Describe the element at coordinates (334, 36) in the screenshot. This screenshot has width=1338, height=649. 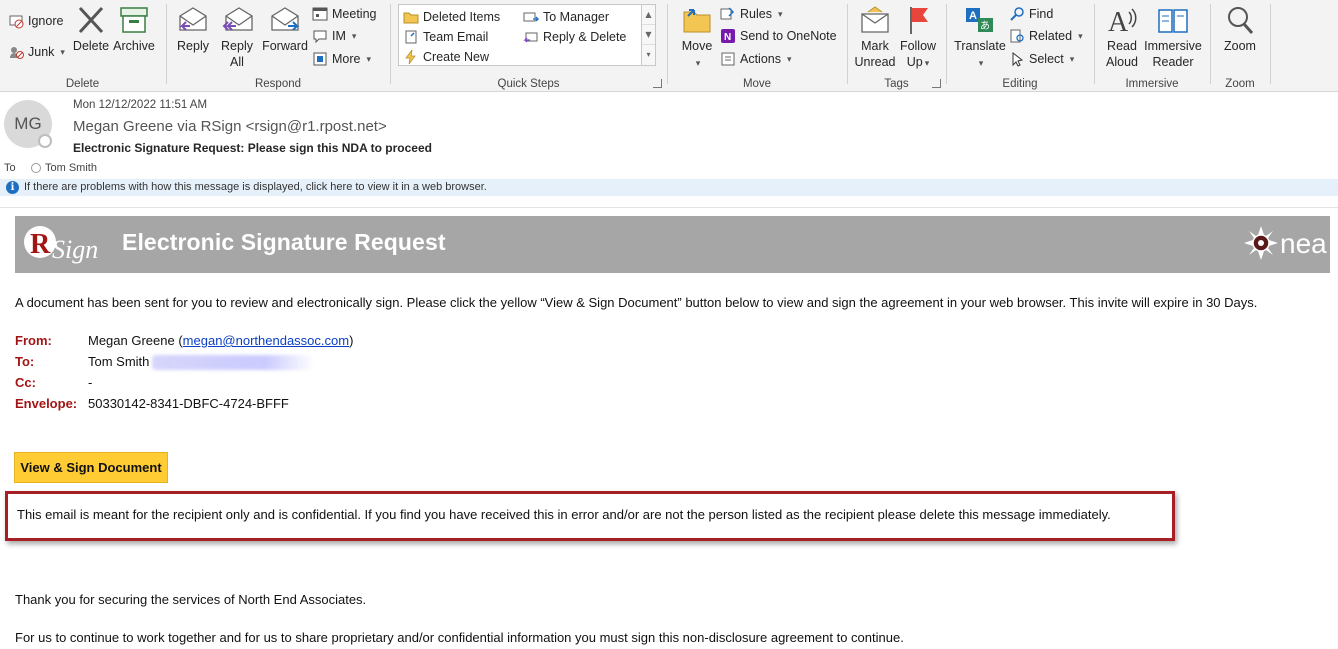
I see `im-button: IM ▾` at that location.